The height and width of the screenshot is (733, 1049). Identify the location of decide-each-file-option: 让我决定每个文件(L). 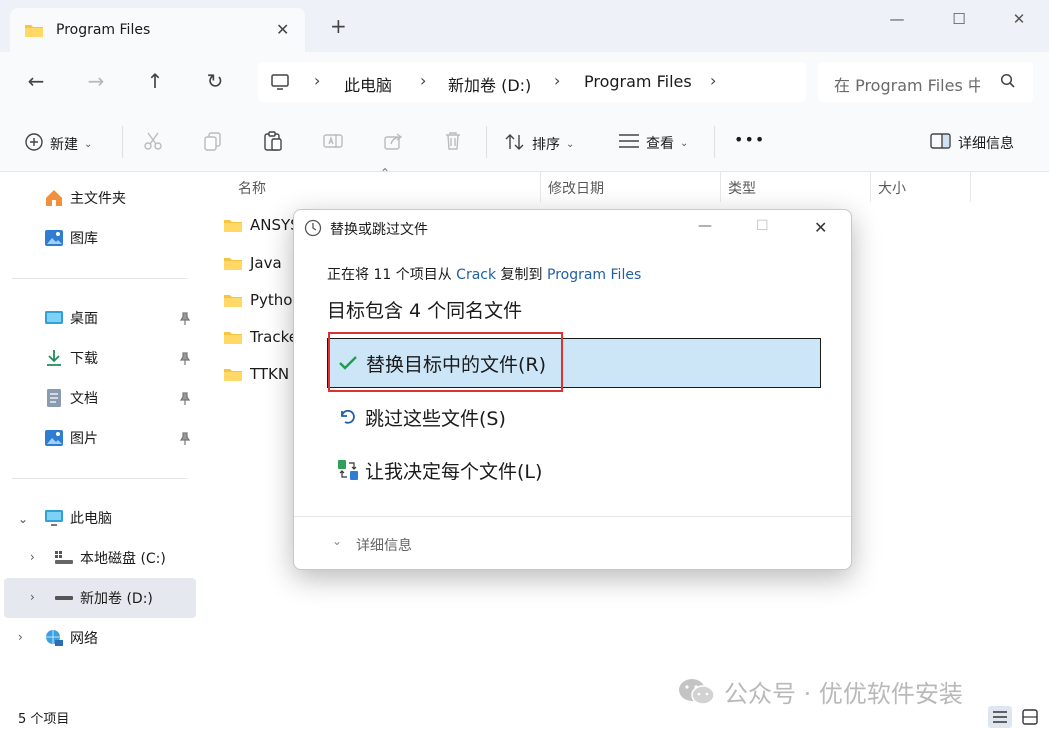
(574, 470).